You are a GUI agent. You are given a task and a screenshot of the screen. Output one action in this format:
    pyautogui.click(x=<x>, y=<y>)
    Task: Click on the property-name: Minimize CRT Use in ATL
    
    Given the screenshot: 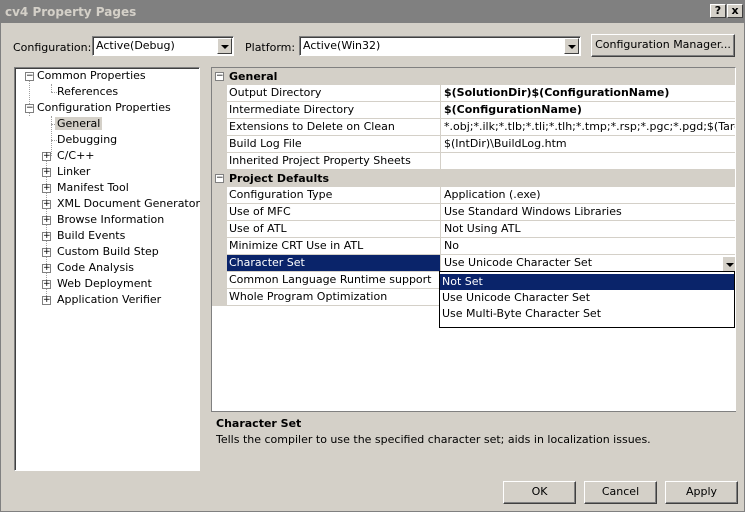 What is the action you would take?
    pyautogui.click(x=334, y=246)
    